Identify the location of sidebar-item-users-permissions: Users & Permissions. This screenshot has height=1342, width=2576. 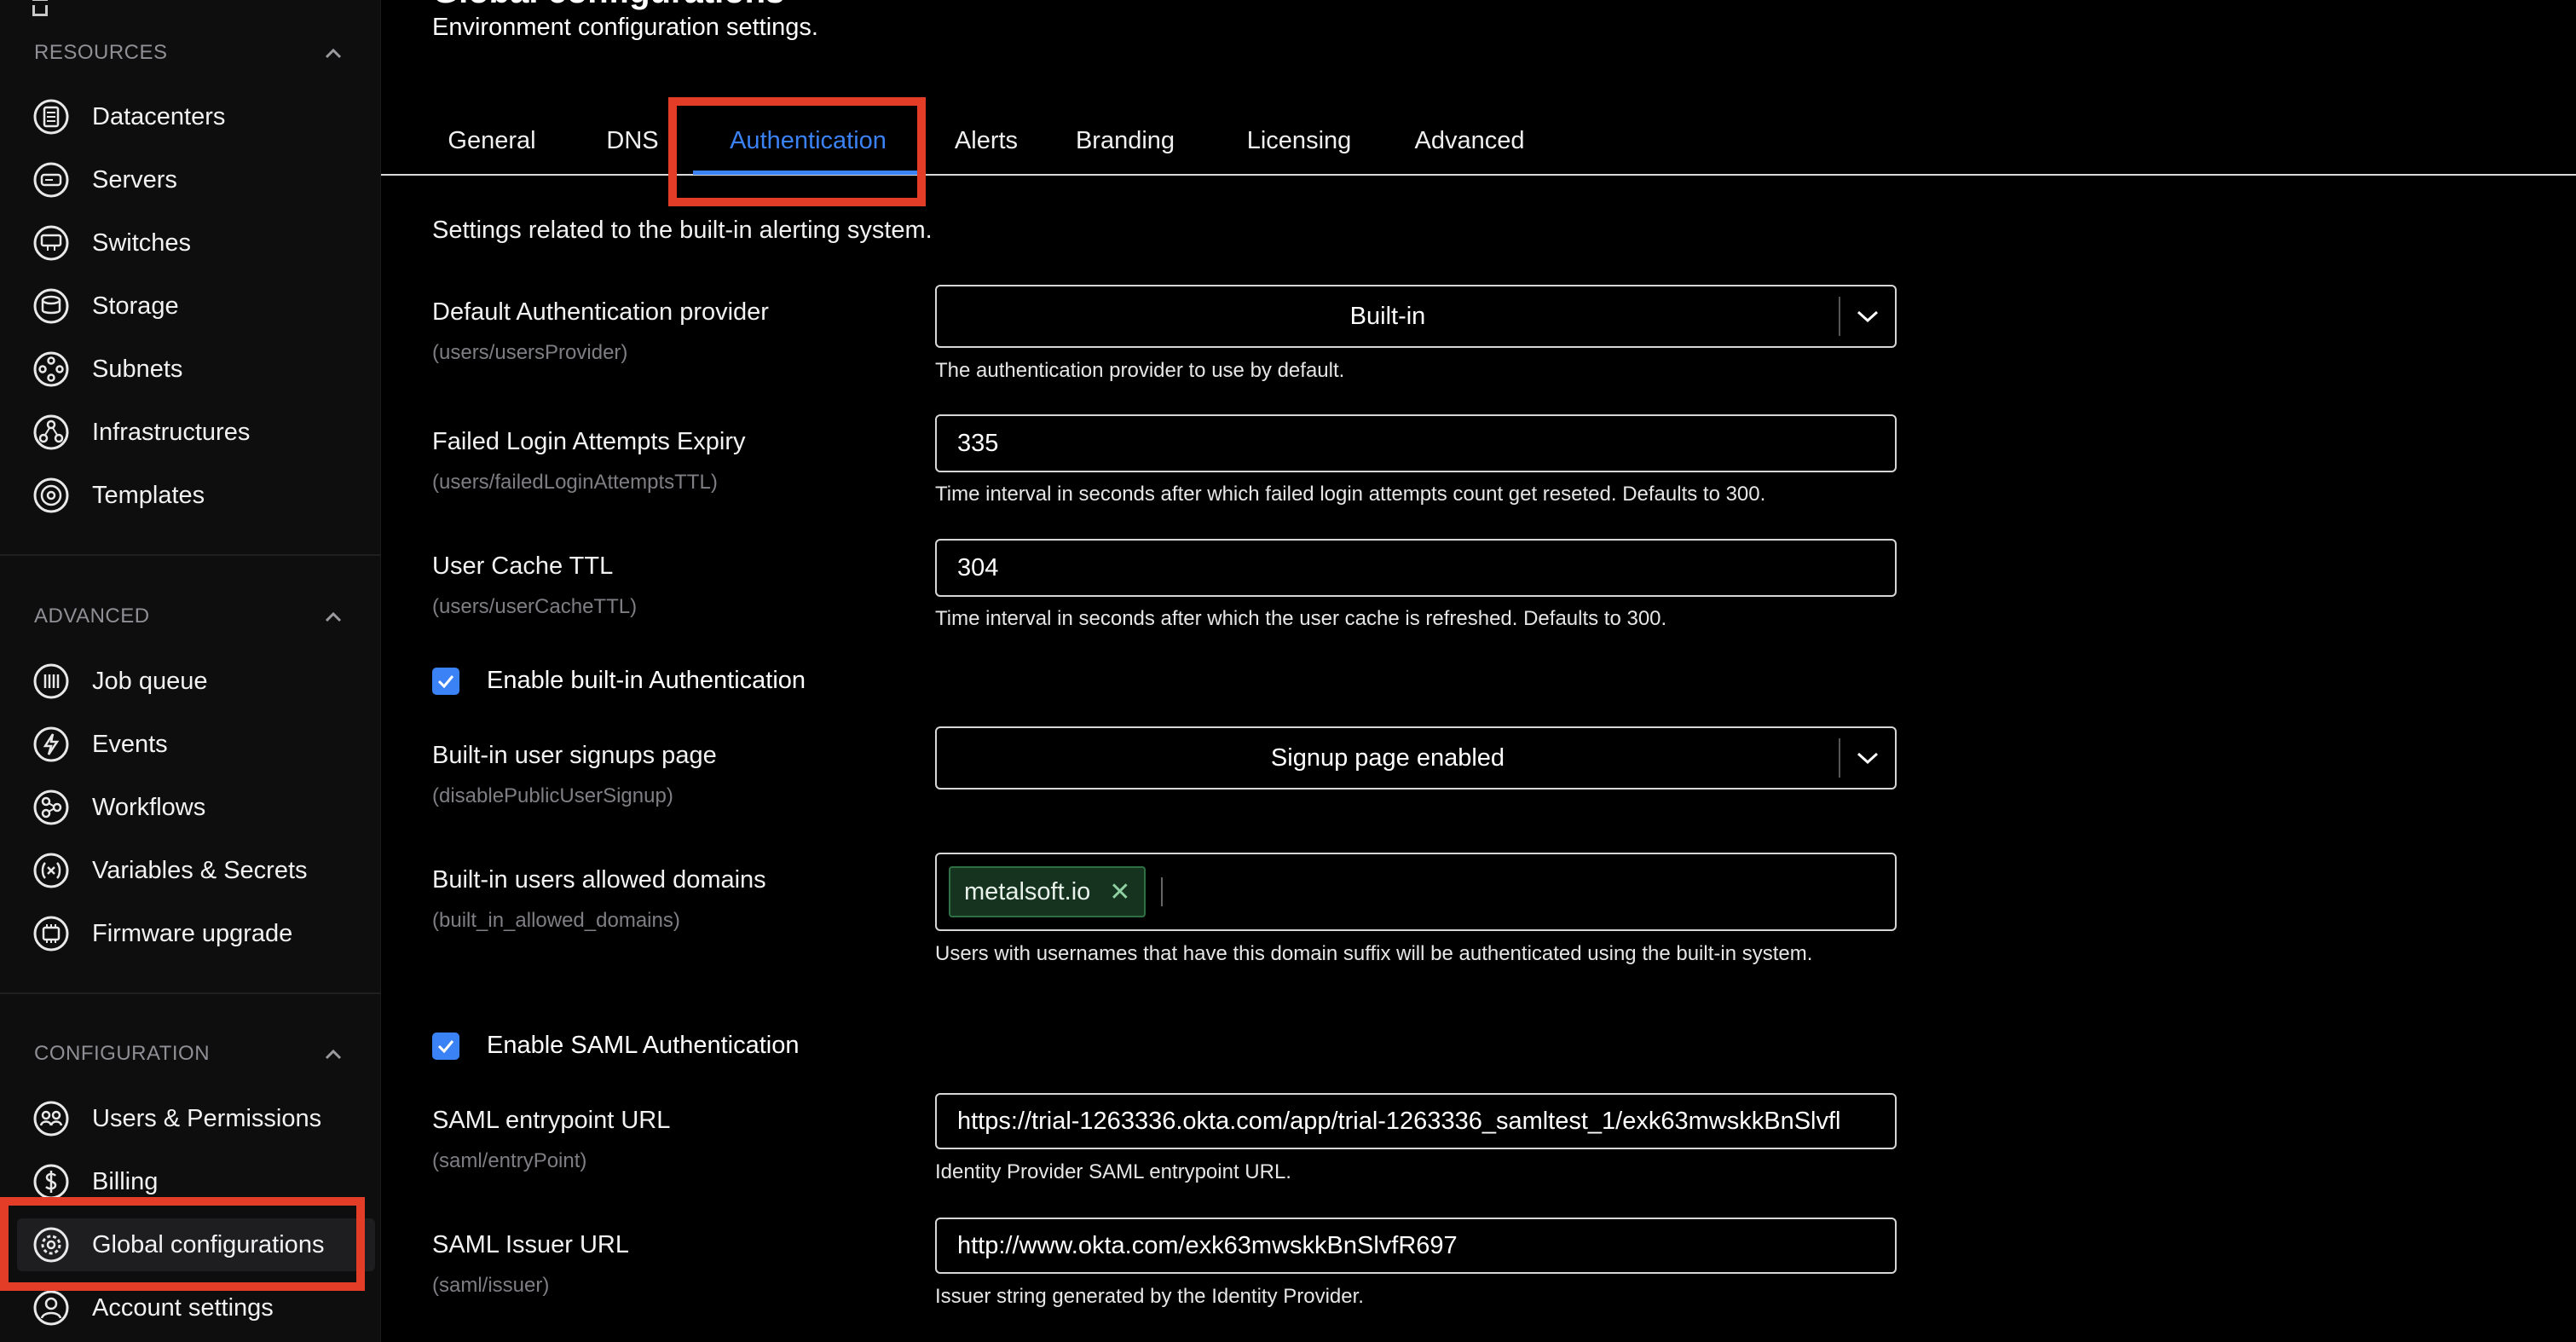
(196, 1118).